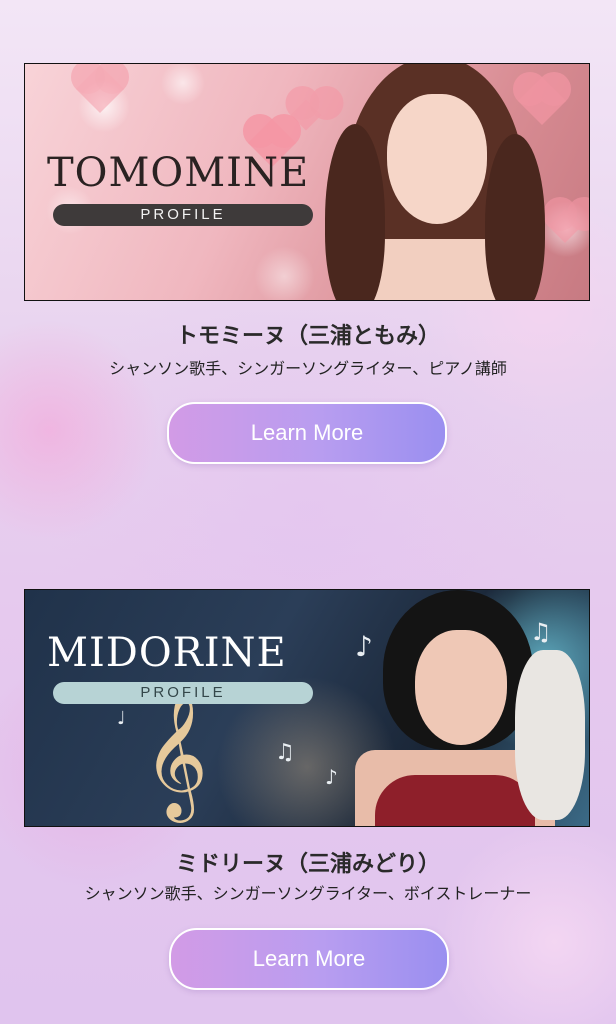 The image size is (616, 1024). What do you see at coordinates (121, 718) in the screenshot?
I see `music-note-icon: ♩` at bounding box center [121, 718].